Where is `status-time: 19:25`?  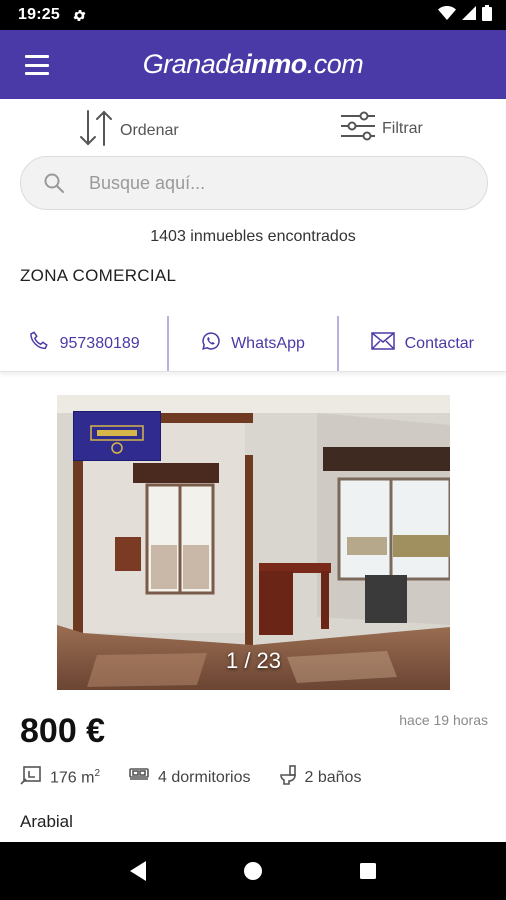
status-time: 19:25 is located at coordinates (39, 14).